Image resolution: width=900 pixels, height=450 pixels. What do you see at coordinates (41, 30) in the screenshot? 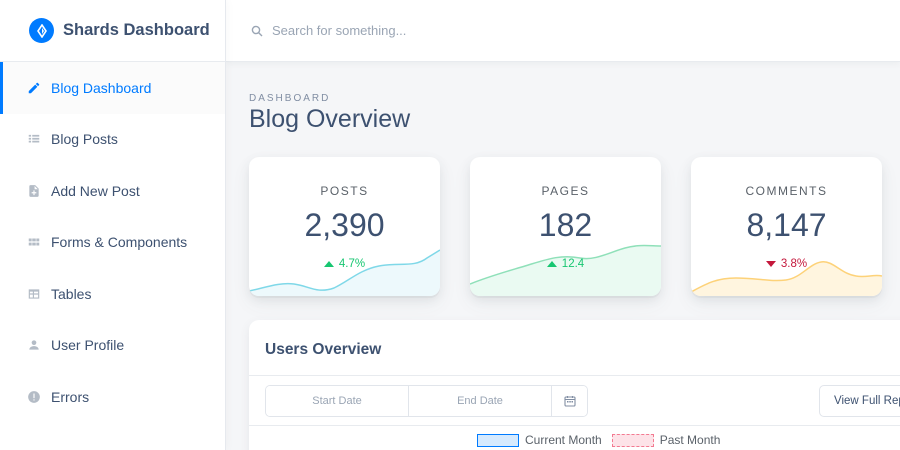
I see `shards-logo-icon` at bounding box center [41, 30].